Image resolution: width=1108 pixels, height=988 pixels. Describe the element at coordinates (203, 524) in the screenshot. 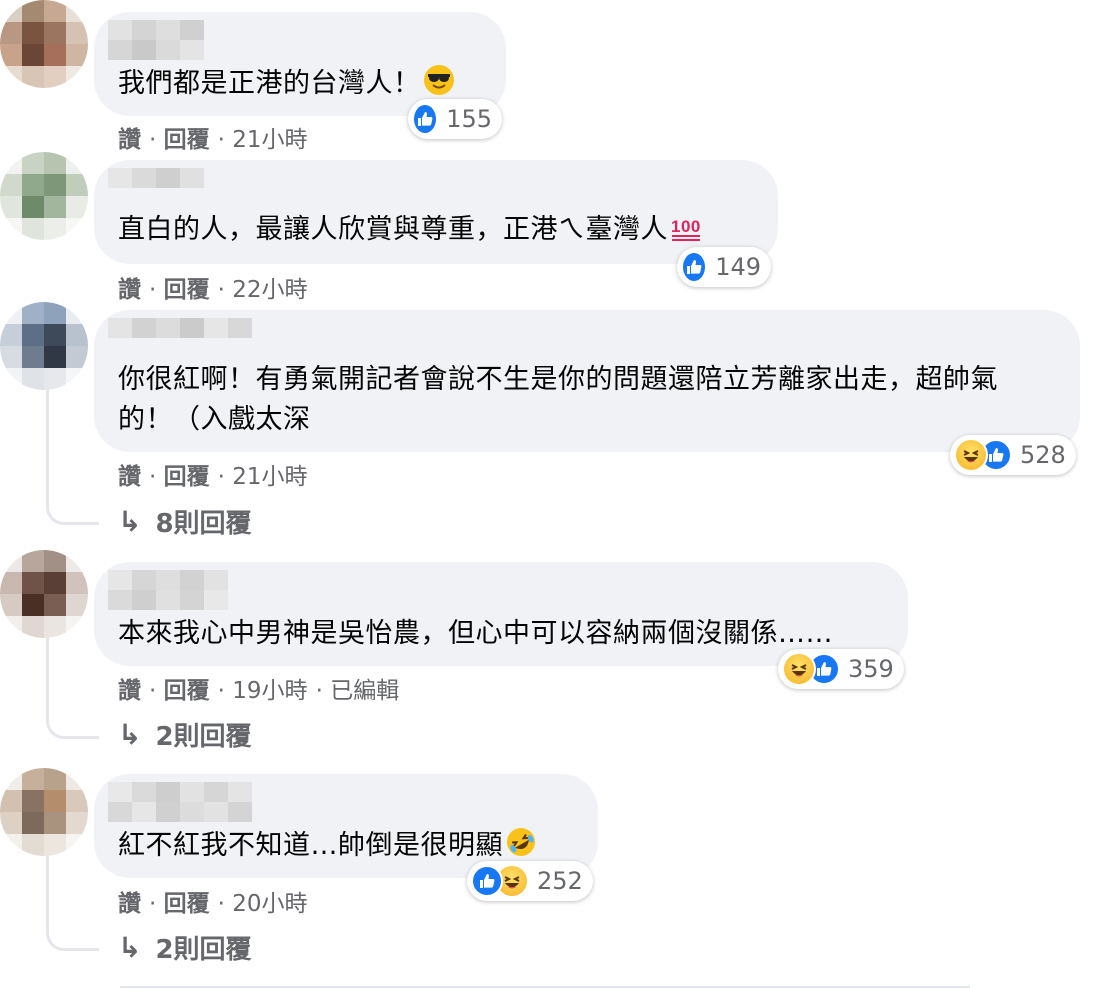

I see `replies-count-label: 8則回覆` at that location.